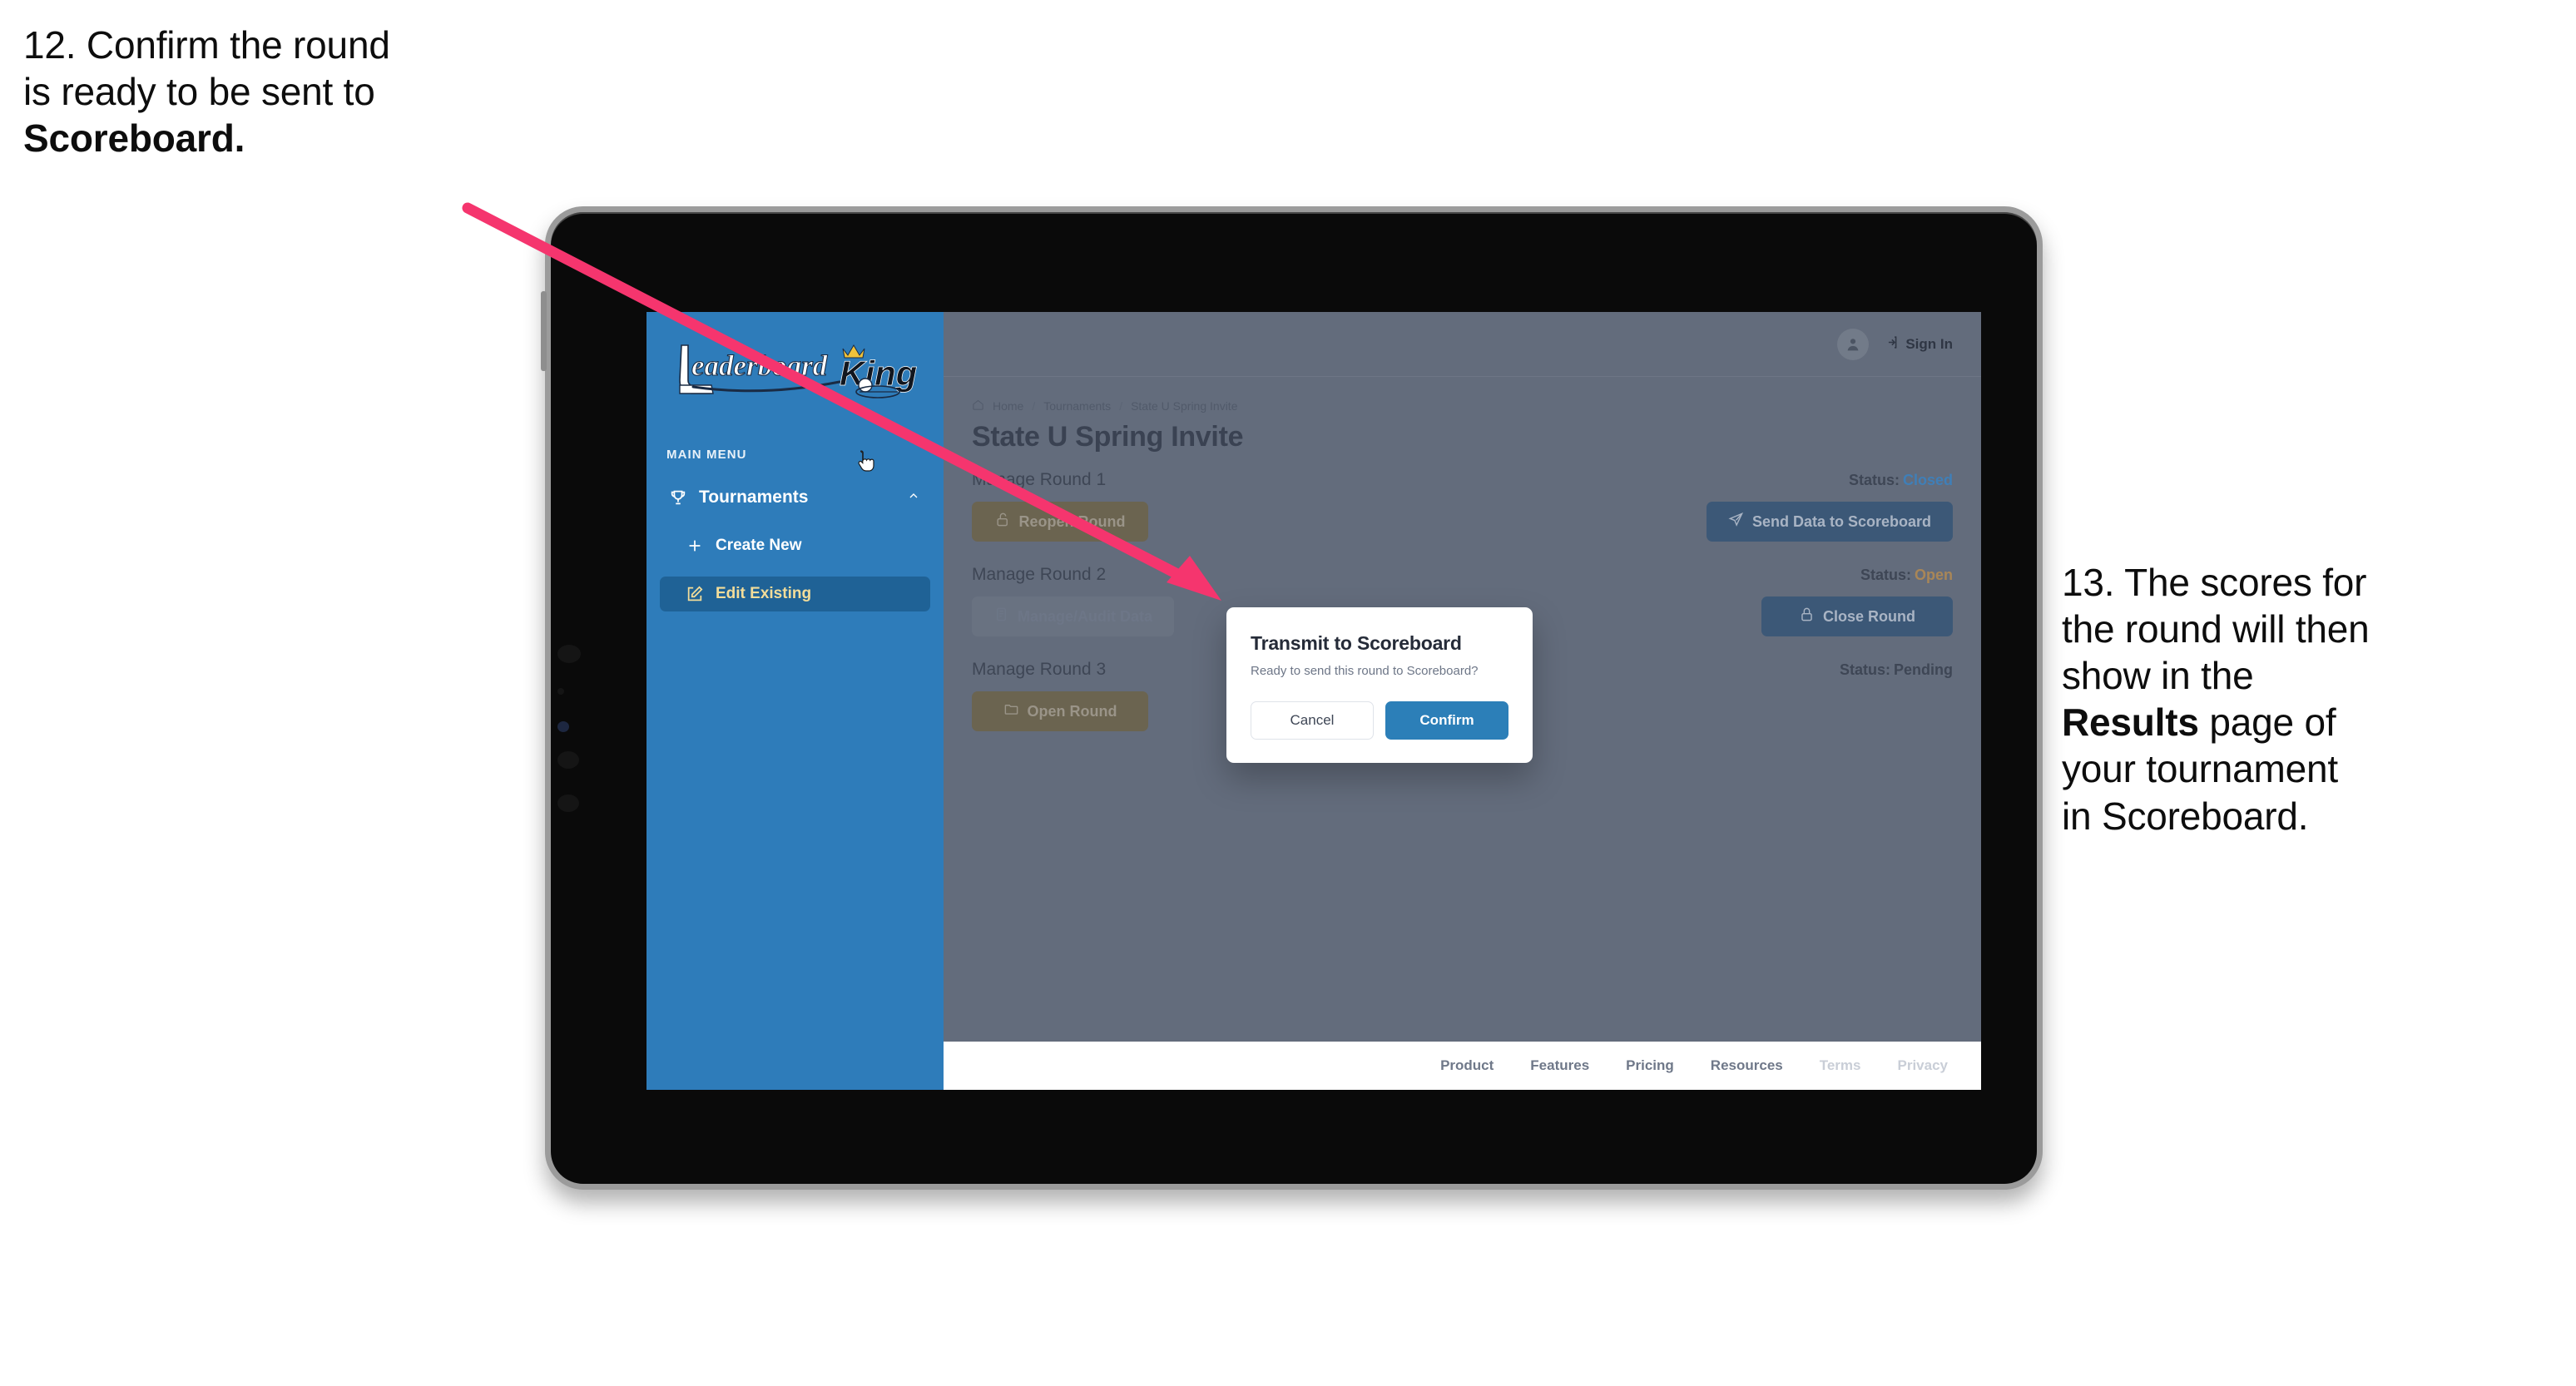 This screenshot has width=2576, height=1386. I want to click on annotation-right-line-5: your tournament, so click(2200, 769).